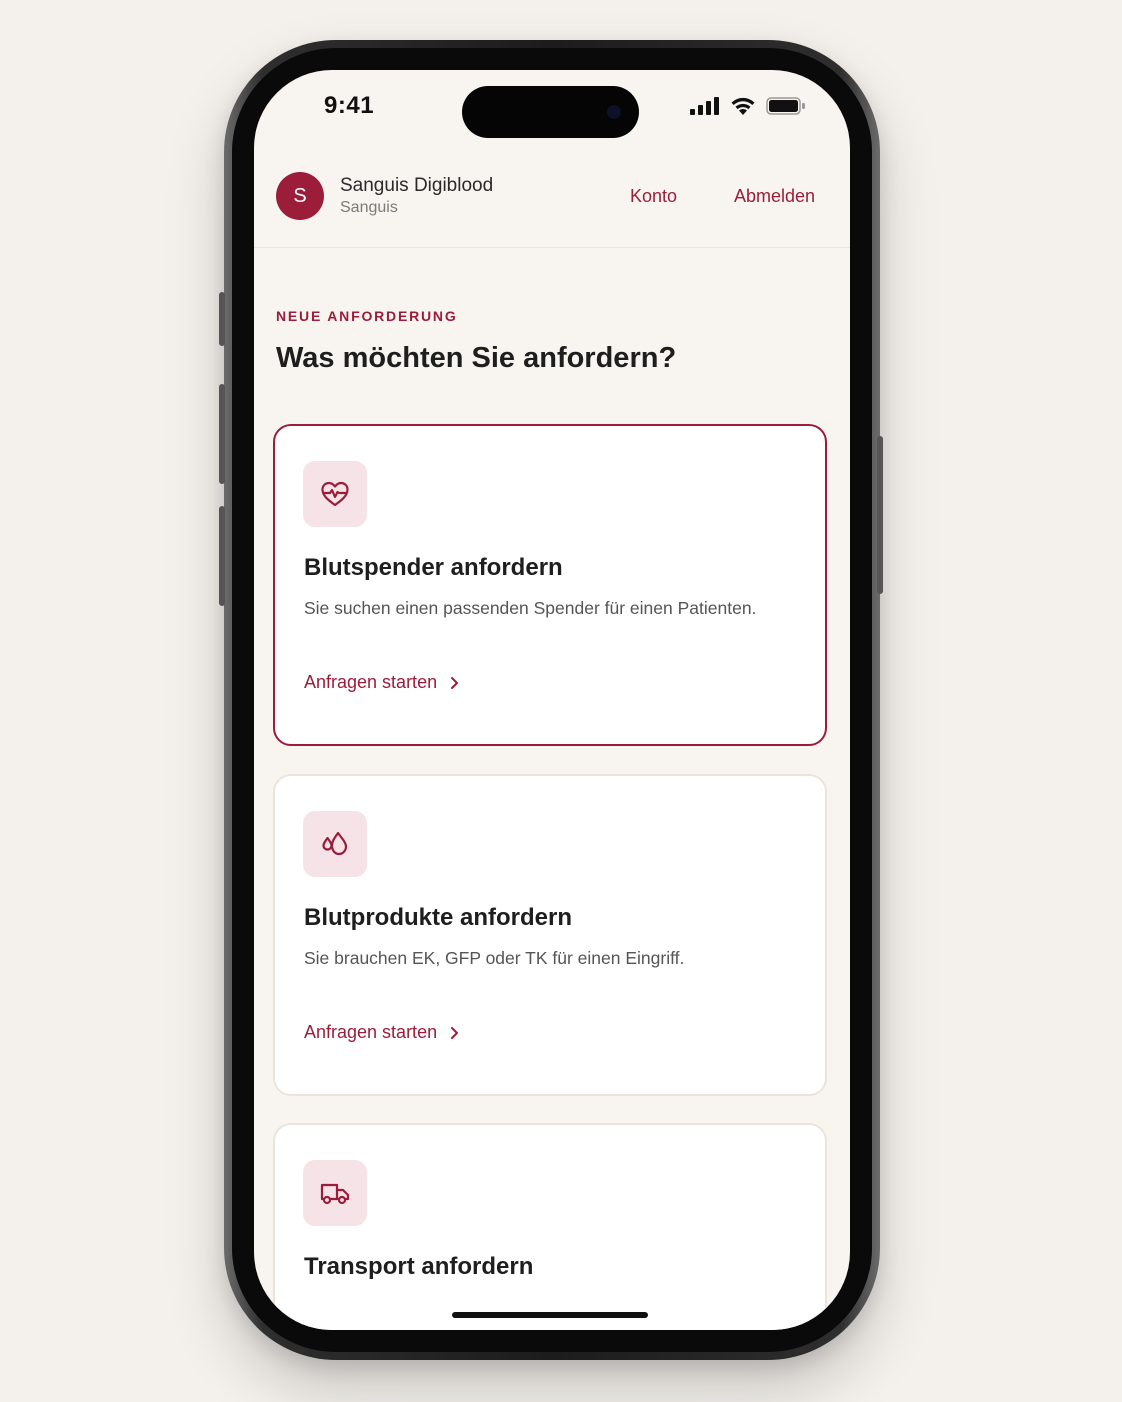 The image size is (1122, 1402). Describe the element at coordinates (614, 112) in the screenshot. I see `front-camera` at that location.